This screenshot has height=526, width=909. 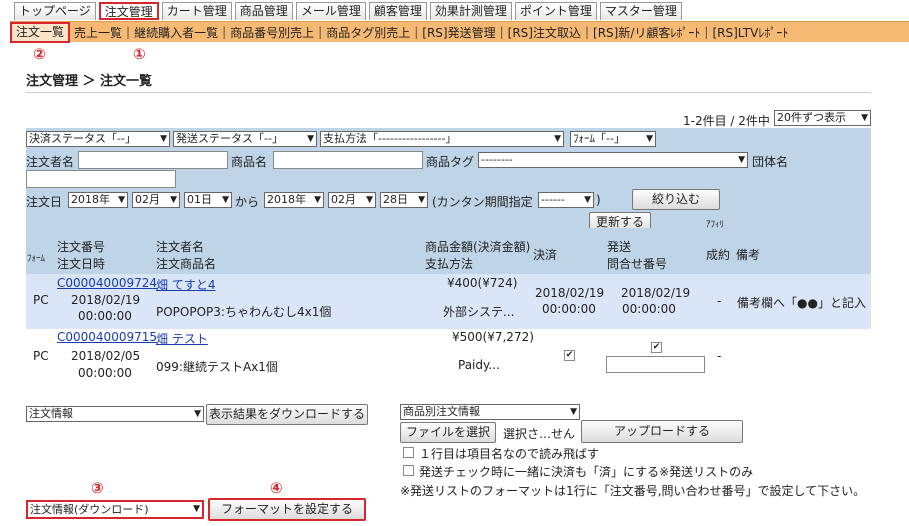 I want to click on result-count: 1-2件目 / 2件中, so click(x=726, y=121).